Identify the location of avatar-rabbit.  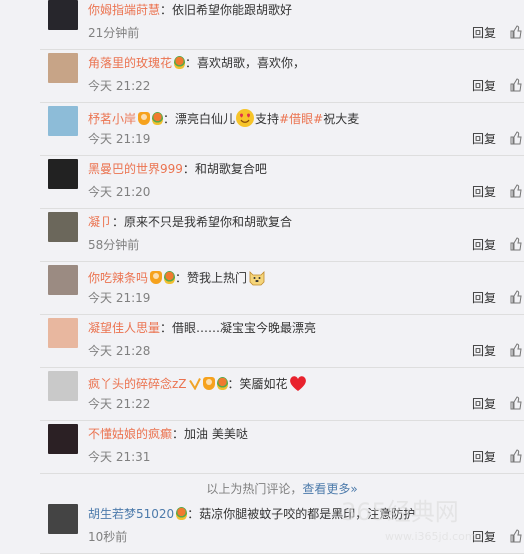
(63, 386).